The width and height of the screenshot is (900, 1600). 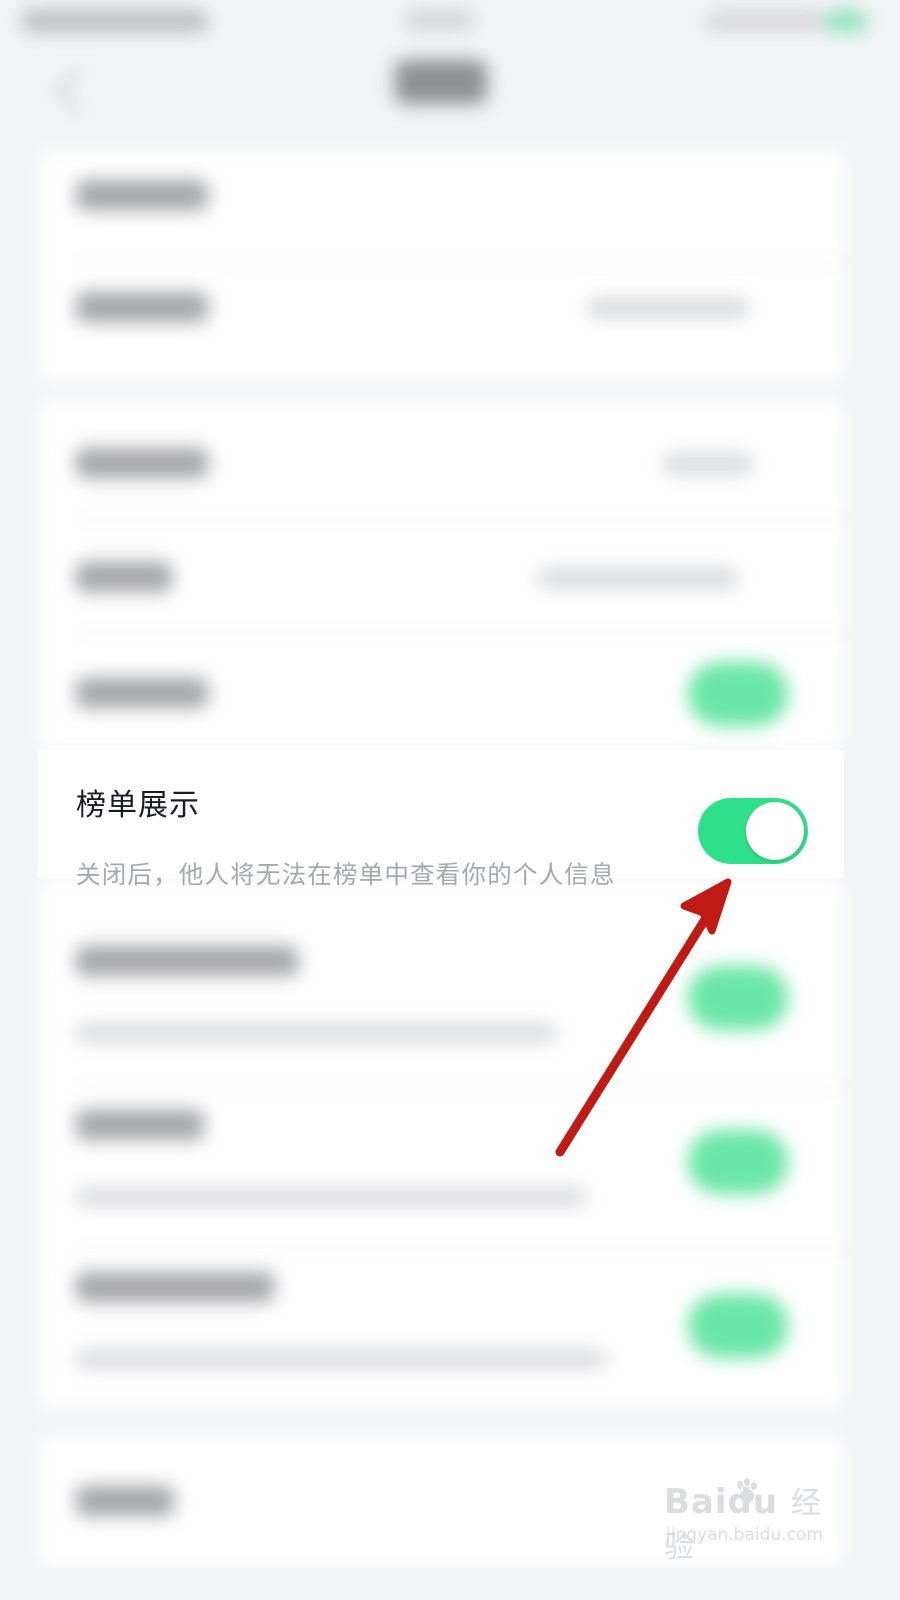 I want to click on leaderboard-display-row: 榜单展示 关闭后，他人将无法在榜单中查看你的个人信息, so click(x=441, y=819).